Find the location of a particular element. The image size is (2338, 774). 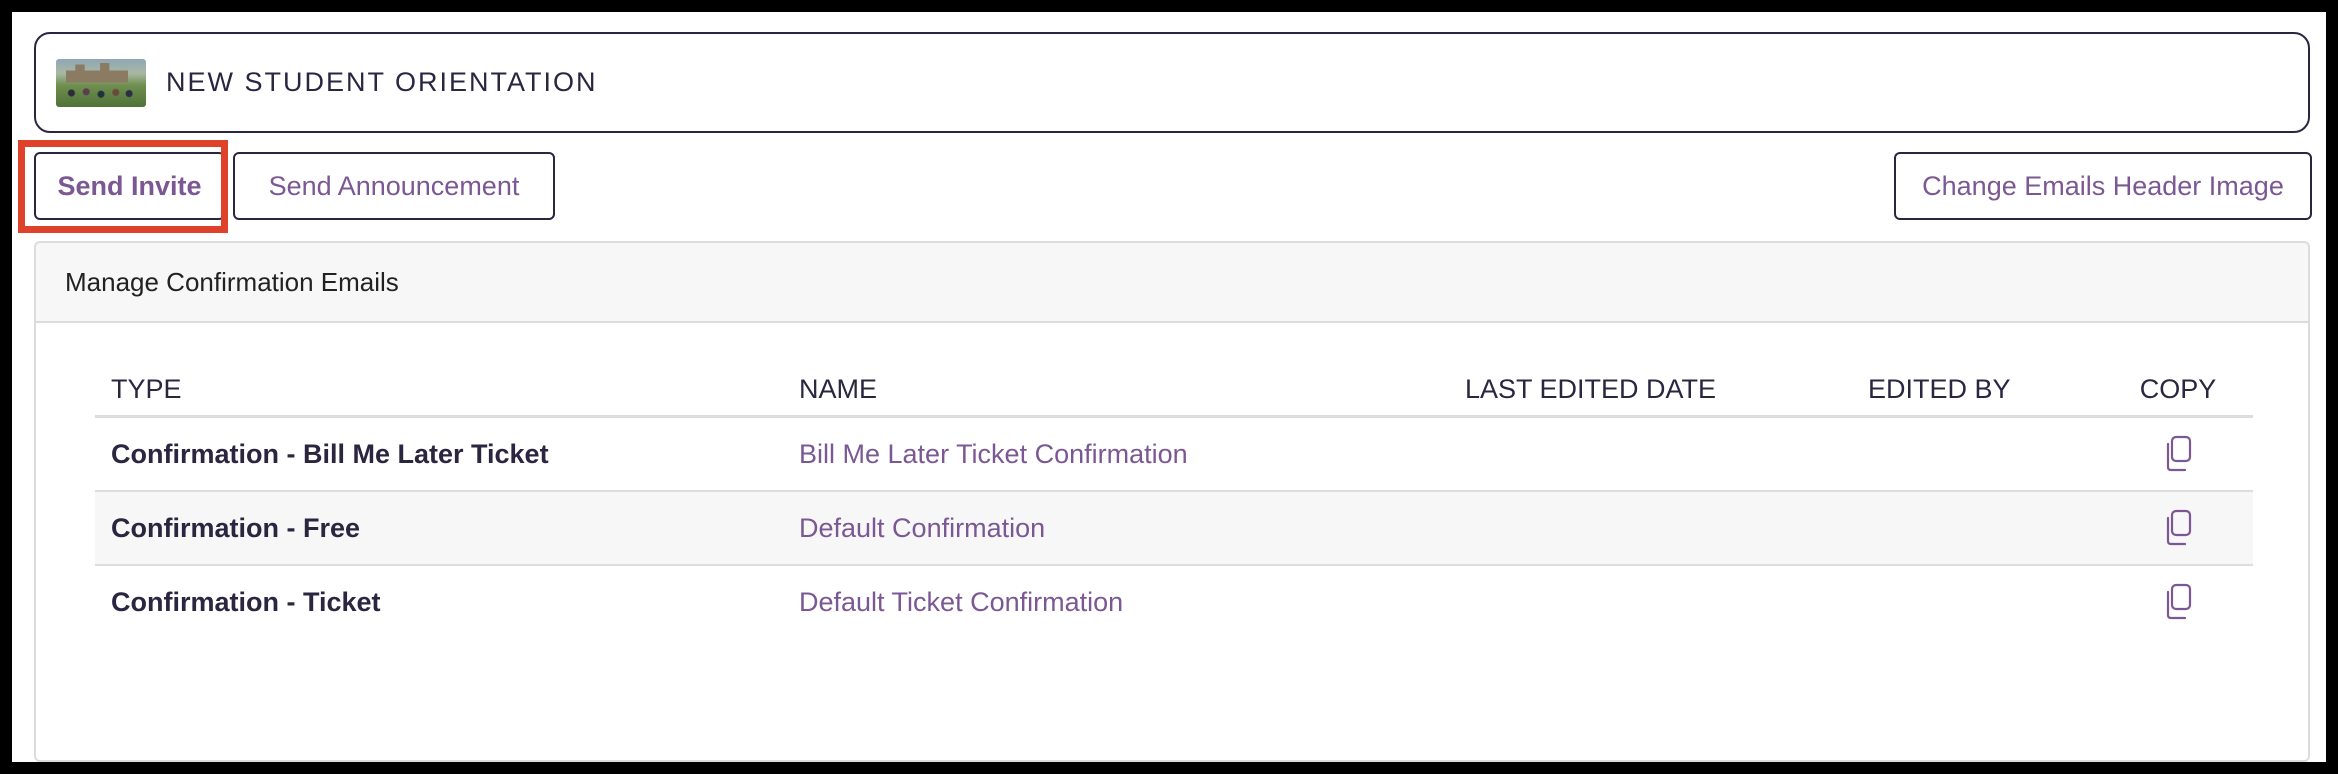

send-announcement-button: Send Announcement is located at coordinates (394, 186).